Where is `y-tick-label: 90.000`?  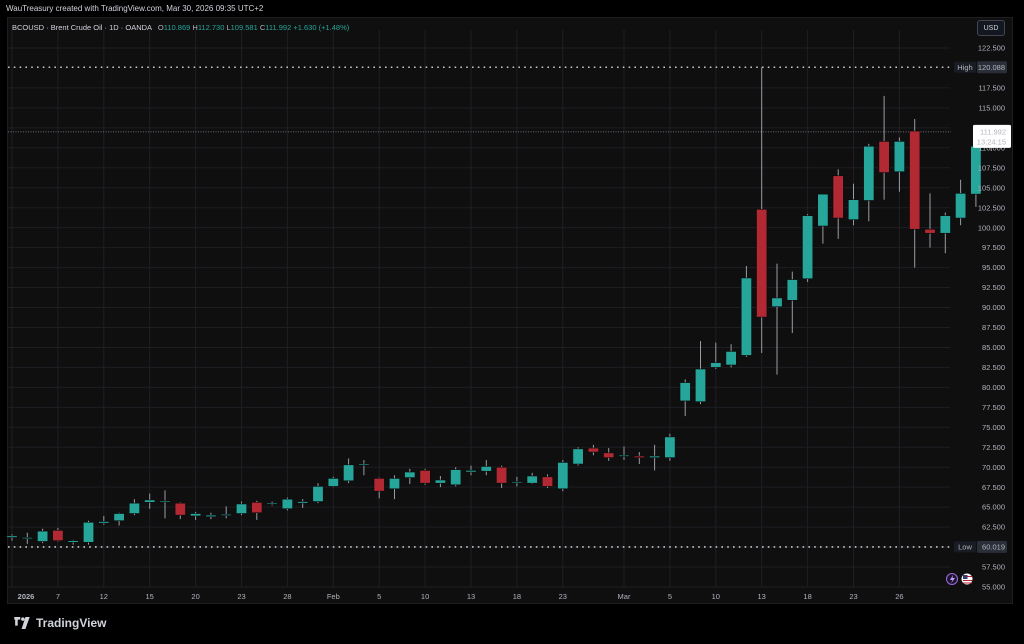 y-tick-label: 90.000 is located at coordinates (993, 307).